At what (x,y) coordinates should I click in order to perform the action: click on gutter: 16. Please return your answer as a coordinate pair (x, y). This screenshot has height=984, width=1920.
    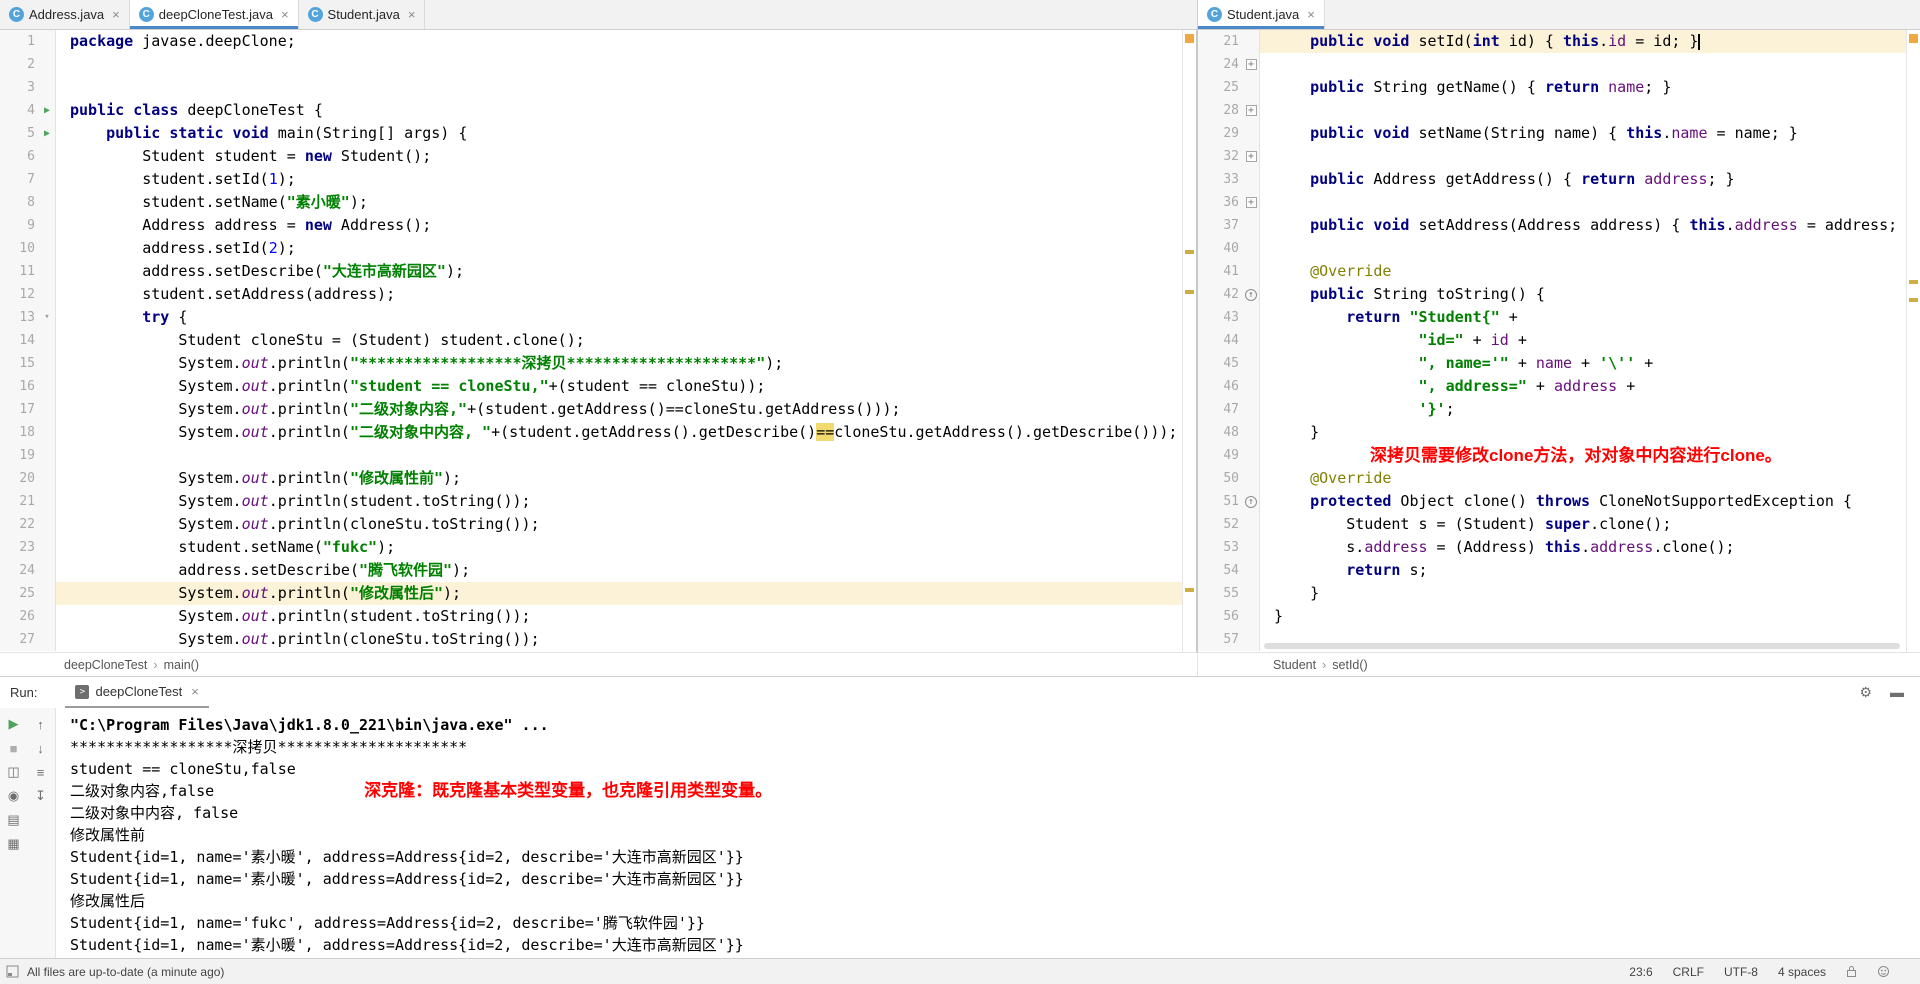
    Looking at the image, I should click on (28, 386).